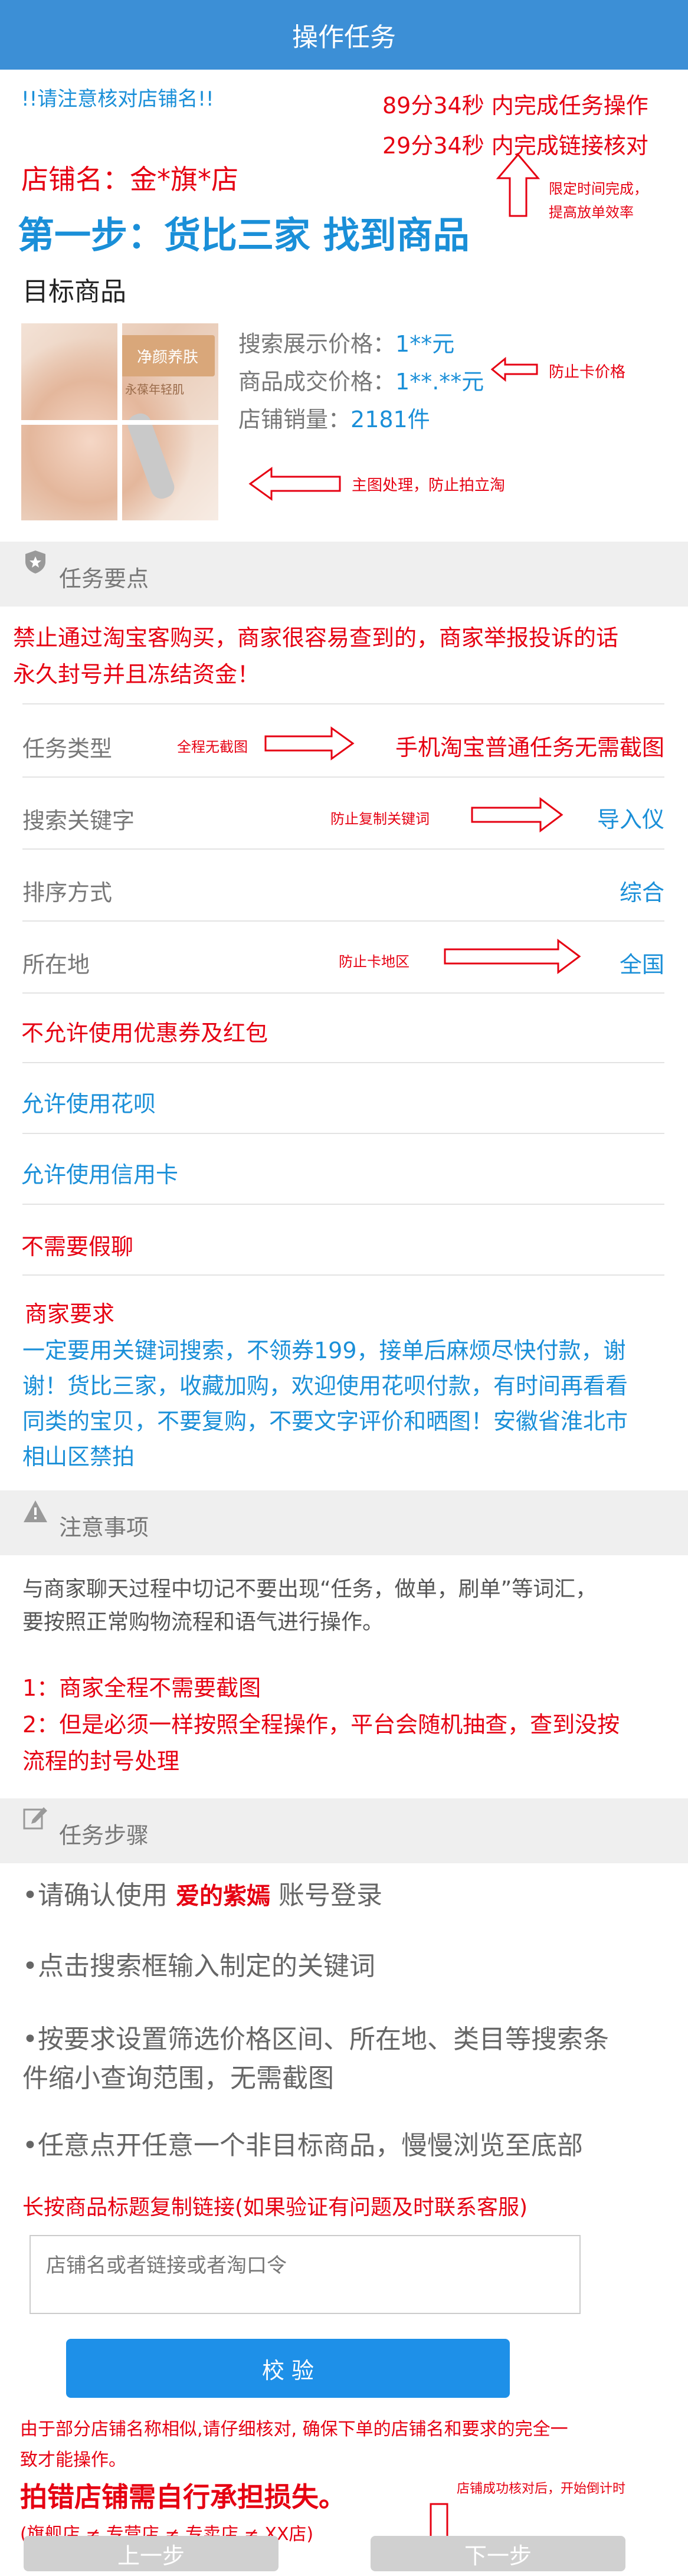  Describe the element at coordinates (315, 2039) in the screenshot. I see `step-filter-1: •按要求设置筛选价格区间、所在地、类目等搜索条` at that location.